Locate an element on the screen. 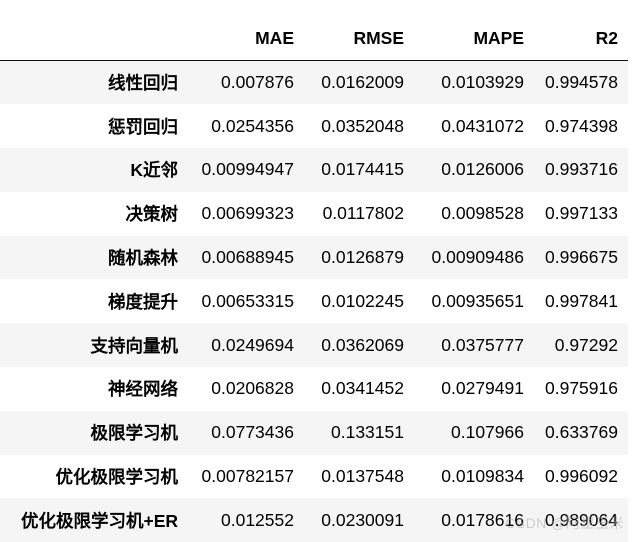 Image resolution: width=638 pixels, height=542 pixels. table-header: MAE RMSE MAPE R2 is located at coordinates (314, 38).